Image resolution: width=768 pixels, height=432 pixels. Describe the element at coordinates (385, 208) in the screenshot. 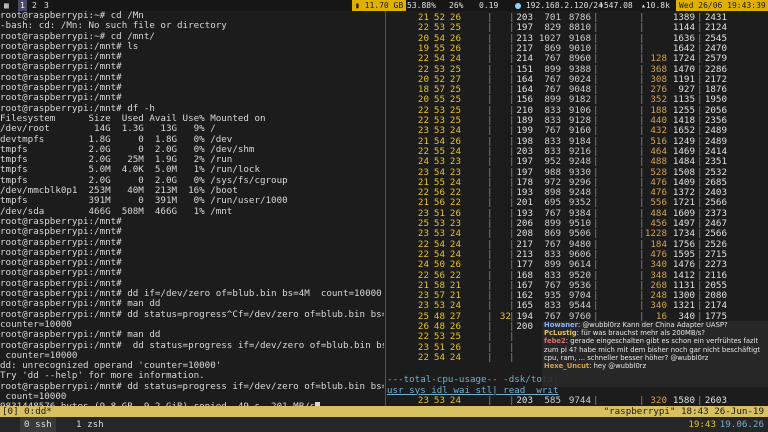

I see `pane-divider` at that location.